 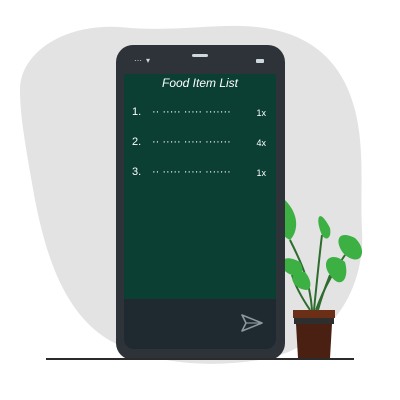 I want to click on ground-line, so click(x=200, y=359).